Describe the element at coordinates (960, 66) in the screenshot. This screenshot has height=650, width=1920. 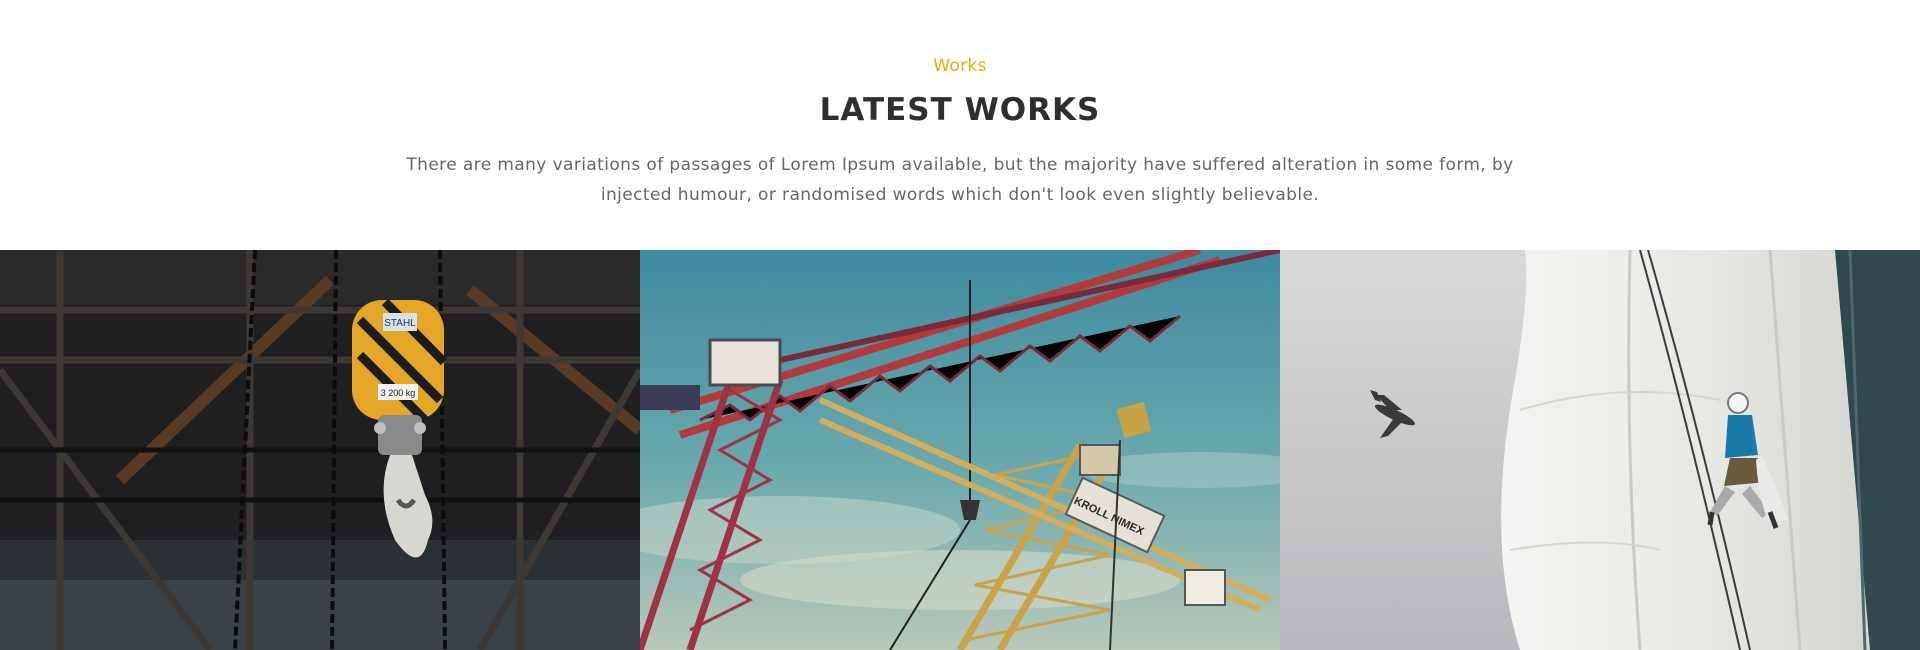
I see `section-eyebrow: Works` at that location.